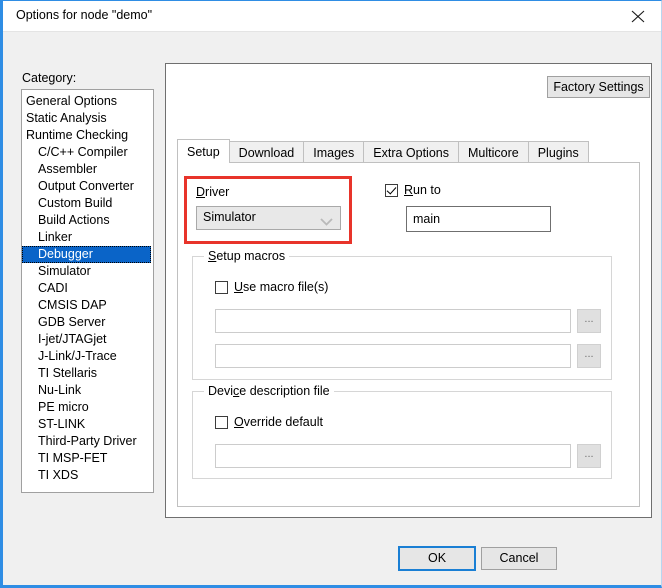 The image size is (662, 588). I want to click on sidebar-item-label: Simulator, so click(64, 271).